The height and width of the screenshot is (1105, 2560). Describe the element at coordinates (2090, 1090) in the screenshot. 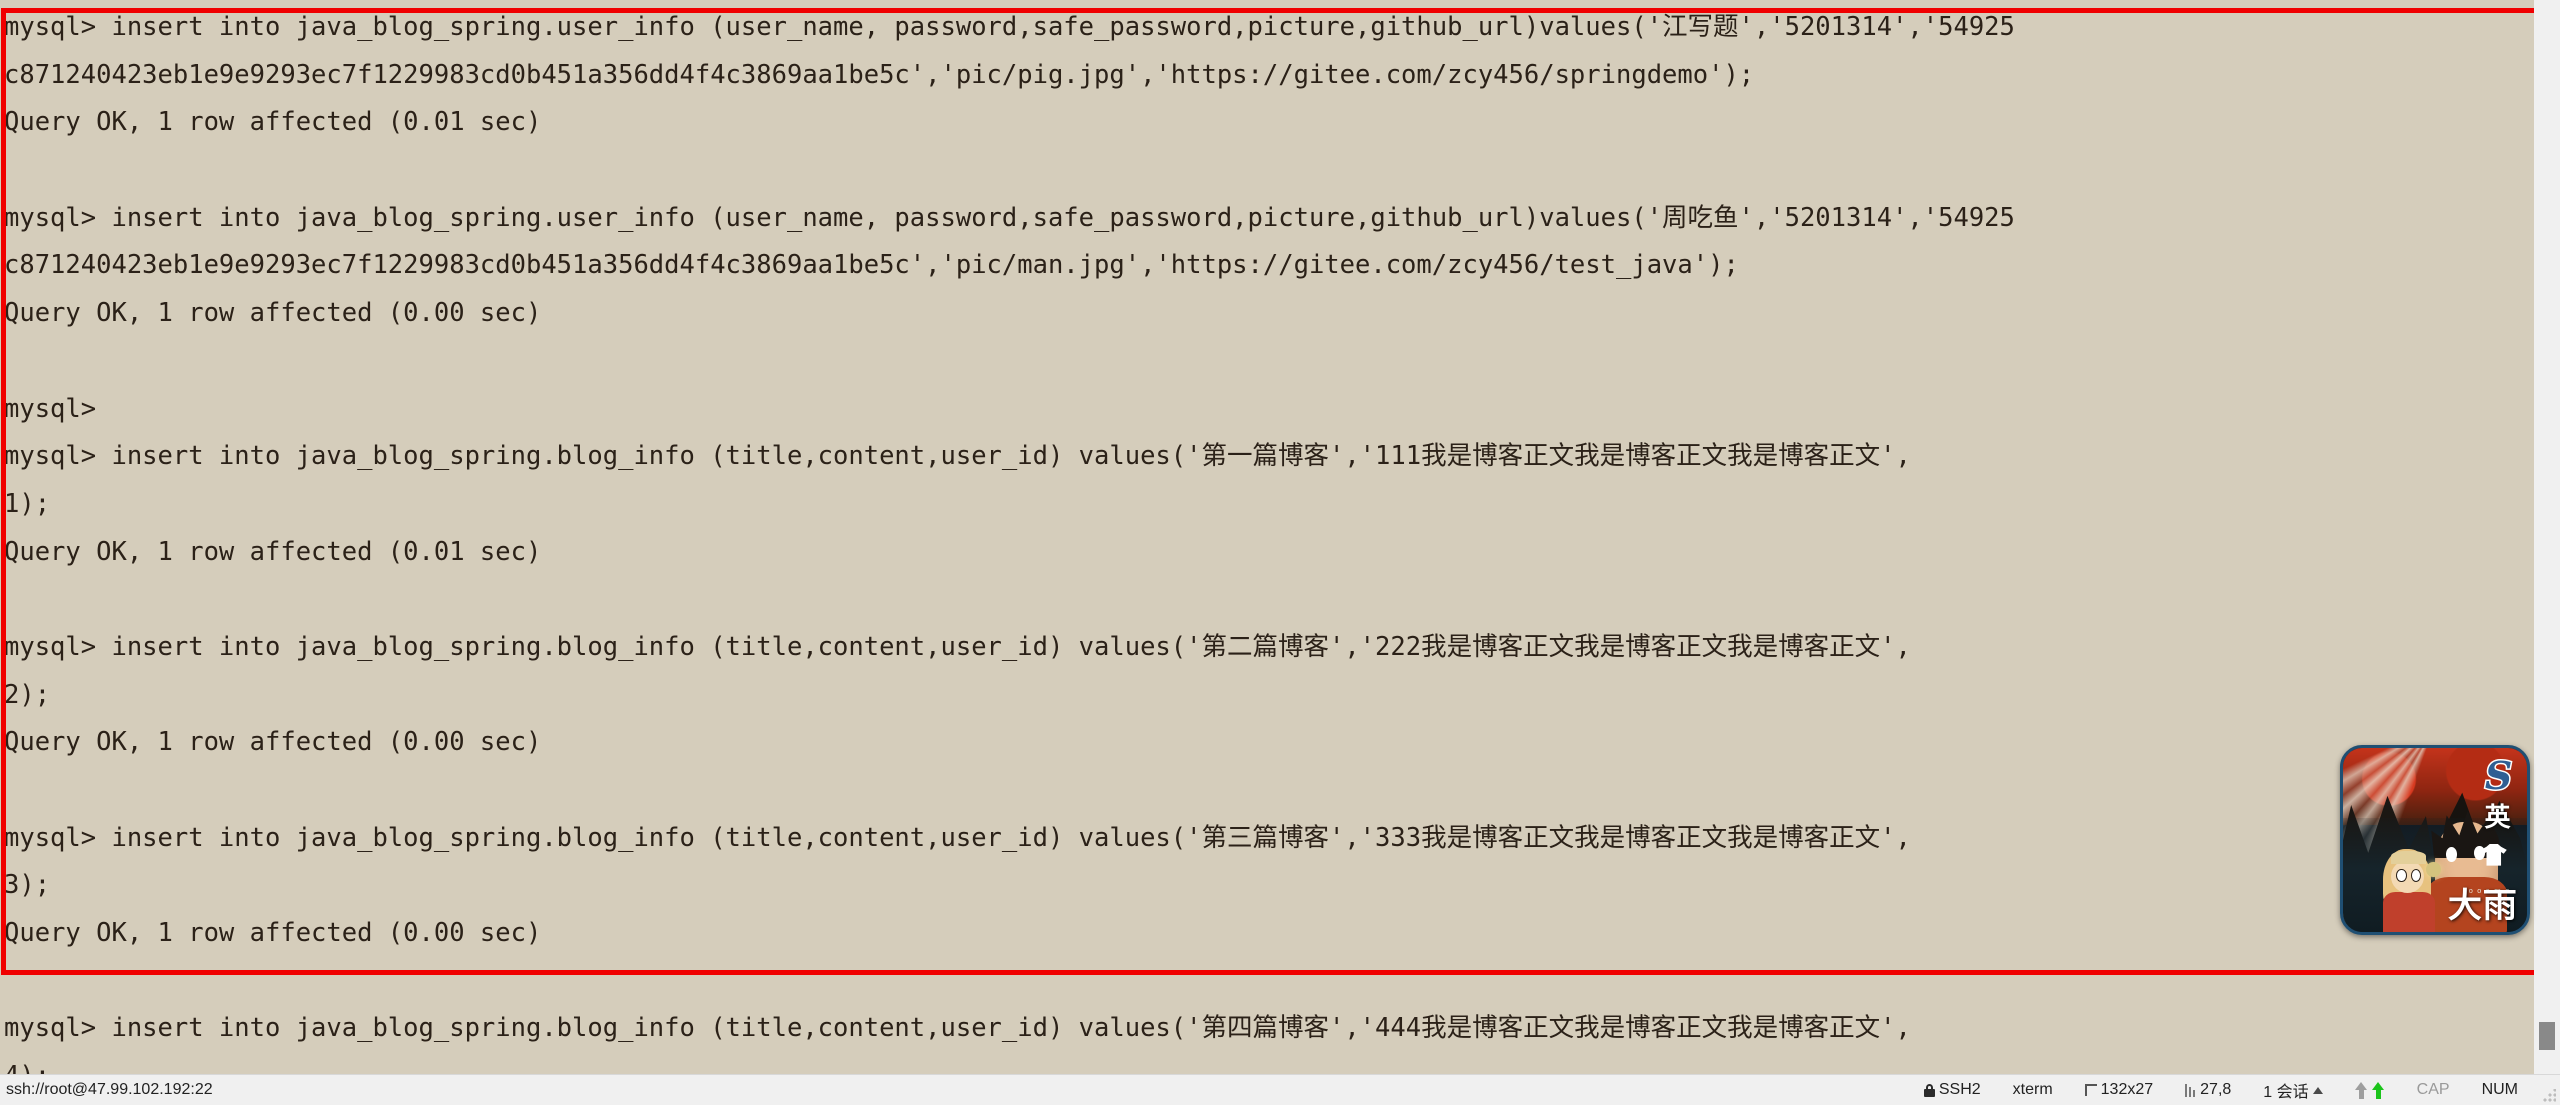

I see `resize-icon` at that location.